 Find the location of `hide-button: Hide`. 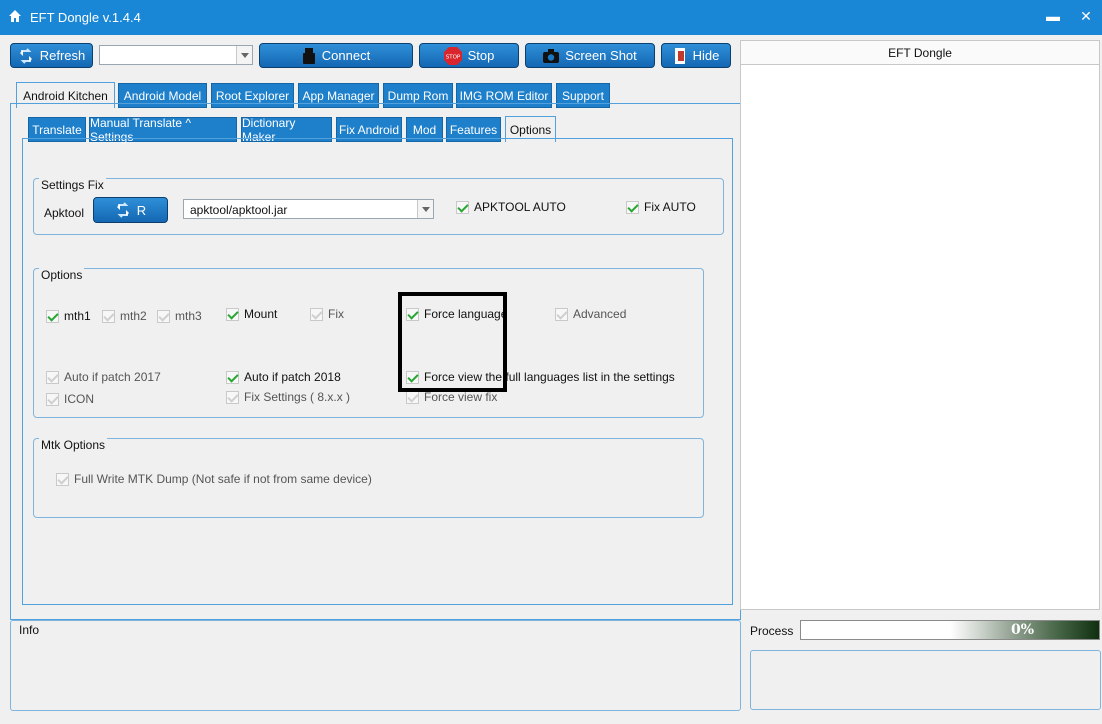

hide-button: Hide is located at coordinates (696, 55).